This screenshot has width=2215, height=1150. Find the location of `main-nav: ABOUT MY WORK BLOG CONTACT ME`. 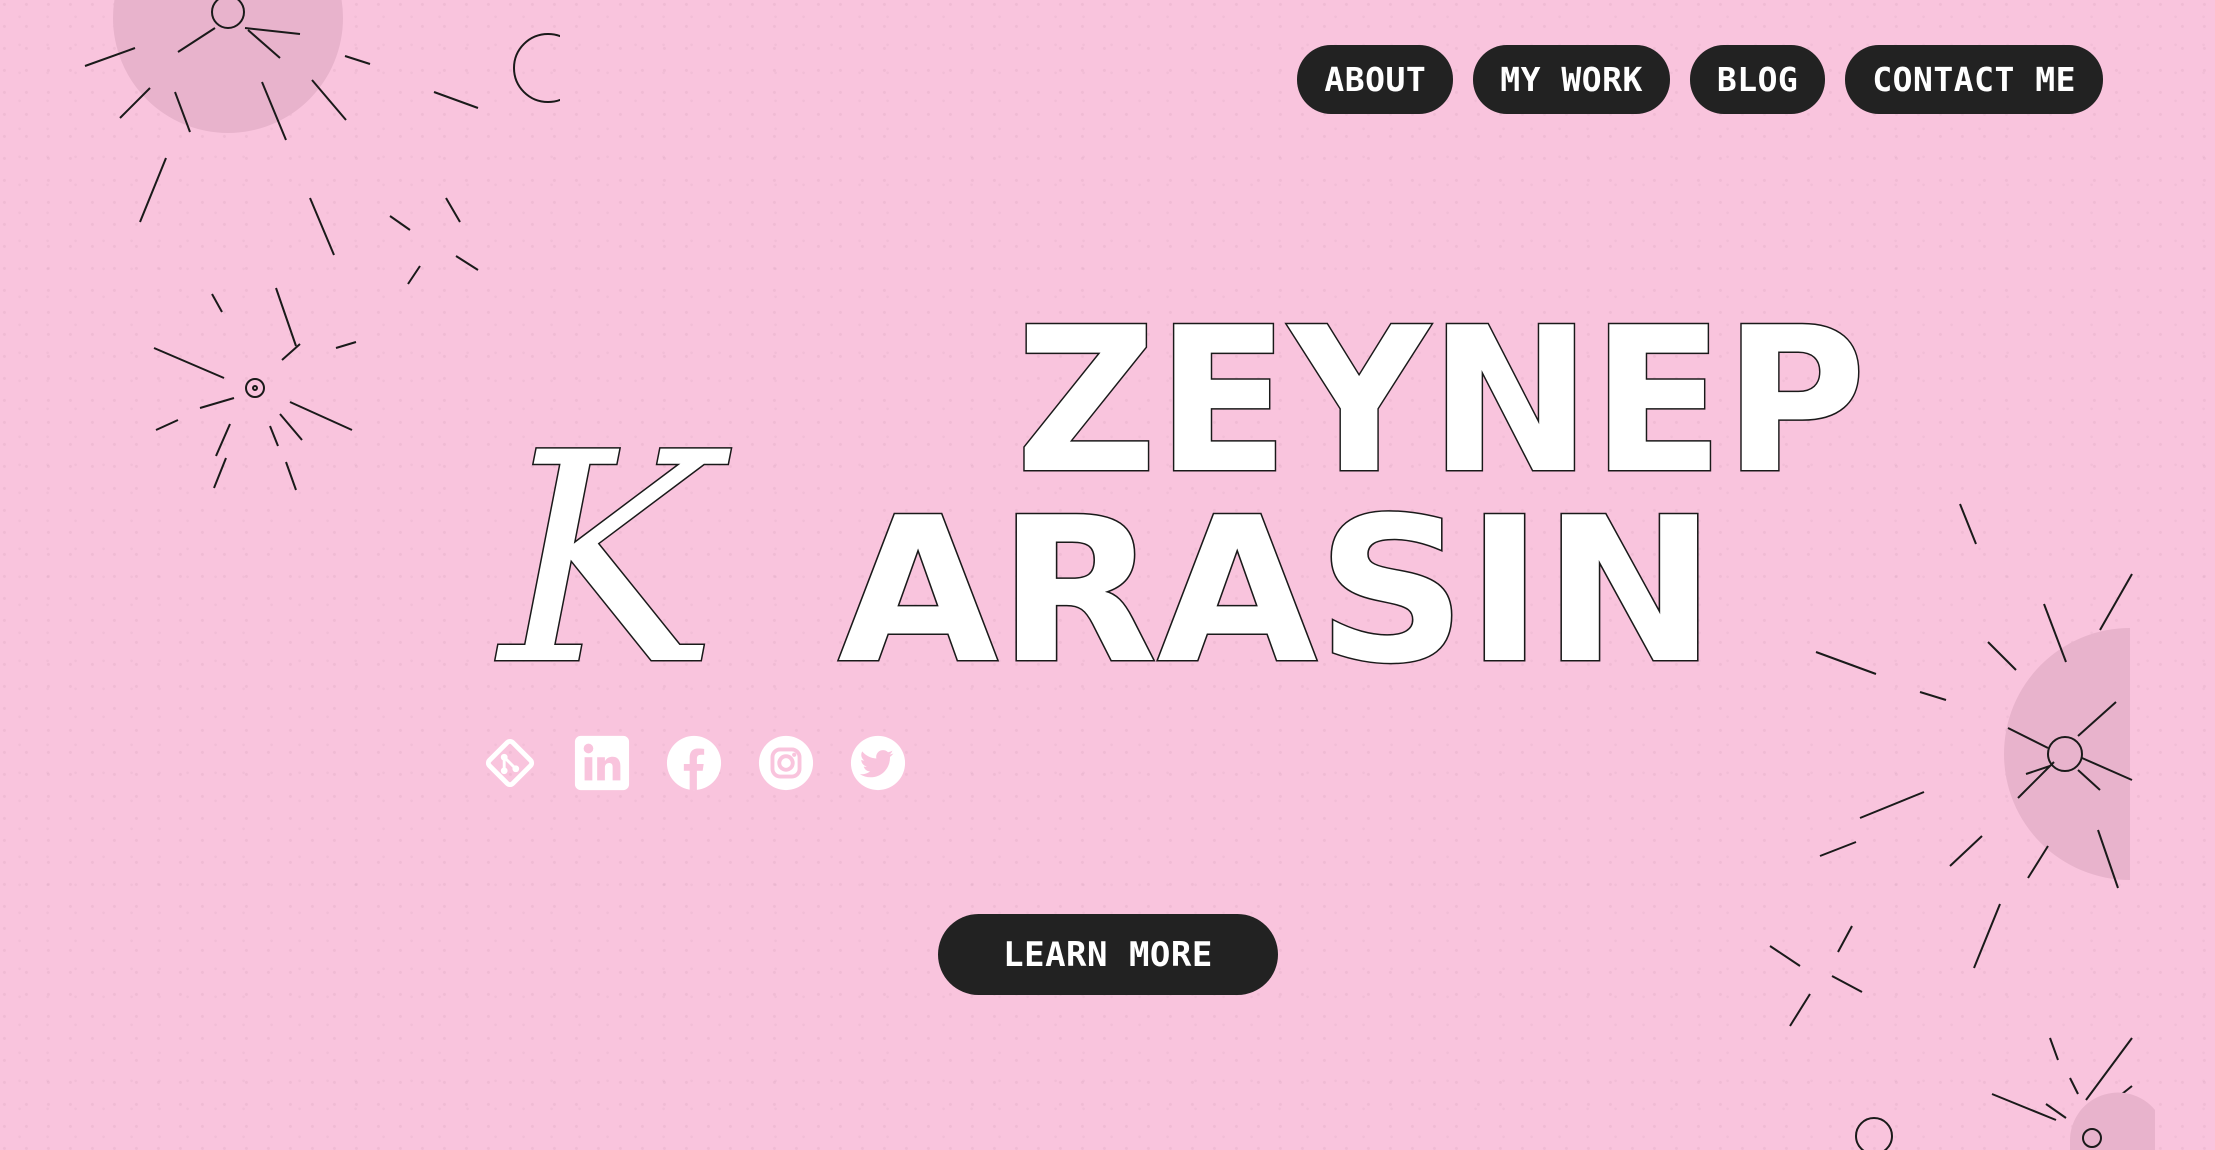

main-nav: ABOUT MY WORK BLOG CONTACT ME is located at coordinates (1700, 79).